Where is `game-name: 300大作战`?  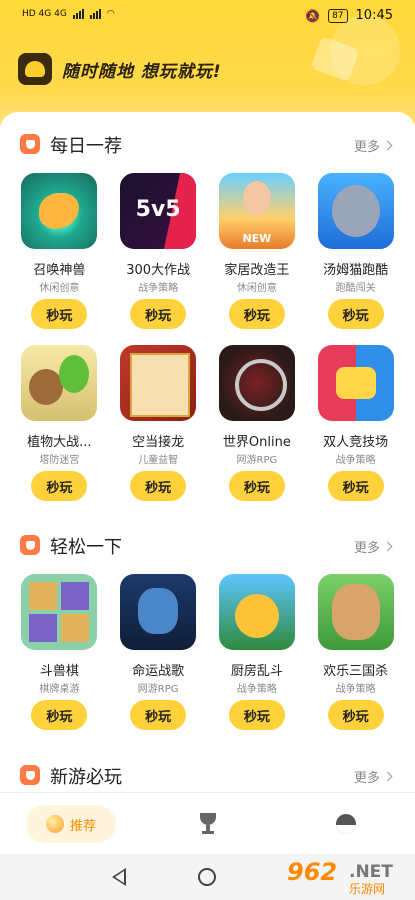 game-name: 300大作战 is located at coordinates (158, 269).